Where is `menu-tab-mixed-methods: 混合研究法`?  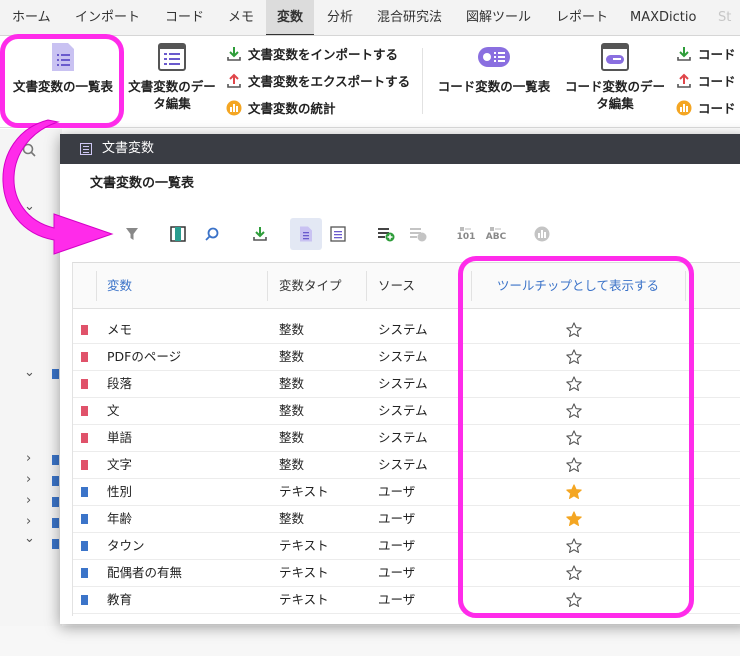 menu-tab-mixed-methods: 混合研究法 is located at coordinates (409, 17).